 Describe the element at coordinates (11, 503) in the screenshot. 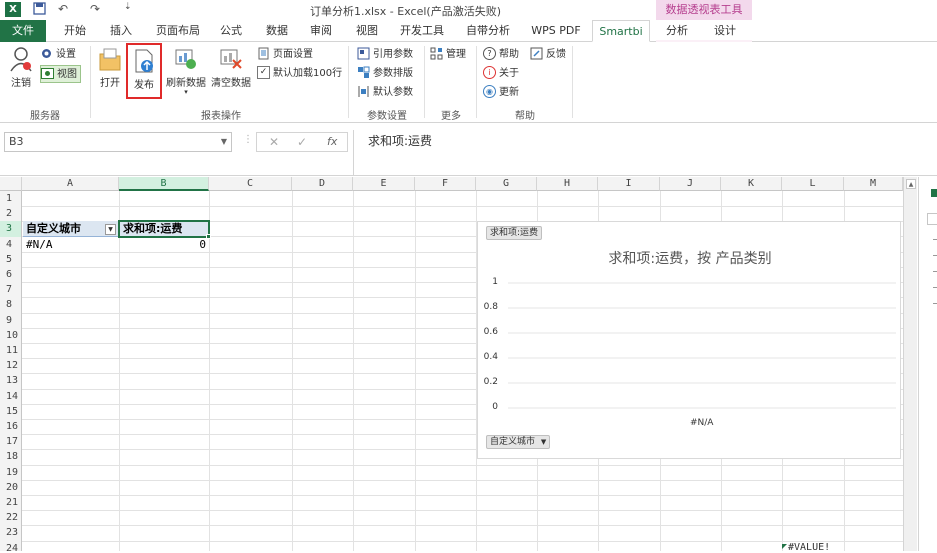

I see `row-header: 21` at that location.